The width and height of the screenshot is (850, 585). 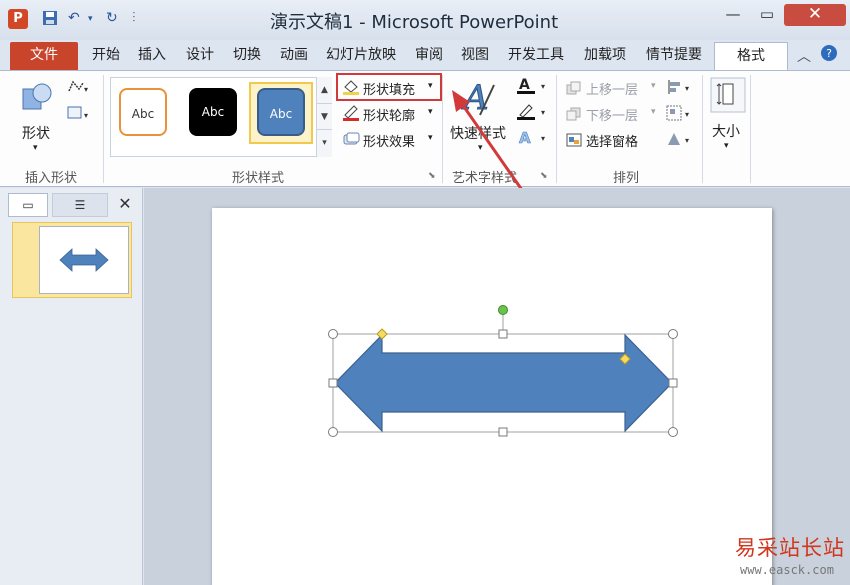 I want to click on send-backward-button: 下移一层, so click(x=612, y=114).